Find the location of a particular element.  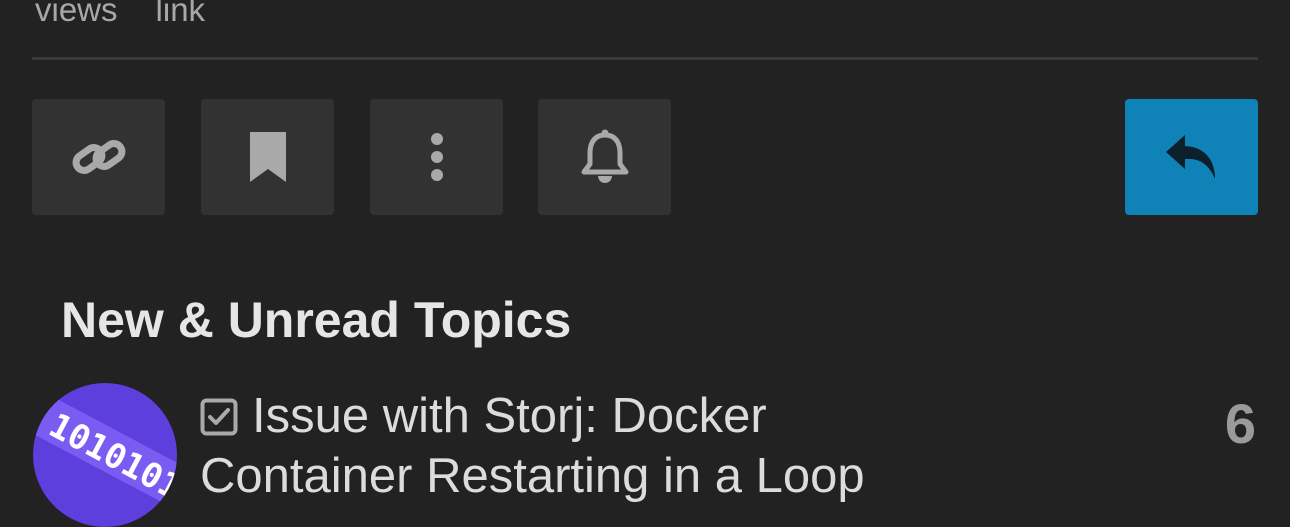

bookmark-button is located at coordinates (267, 157).